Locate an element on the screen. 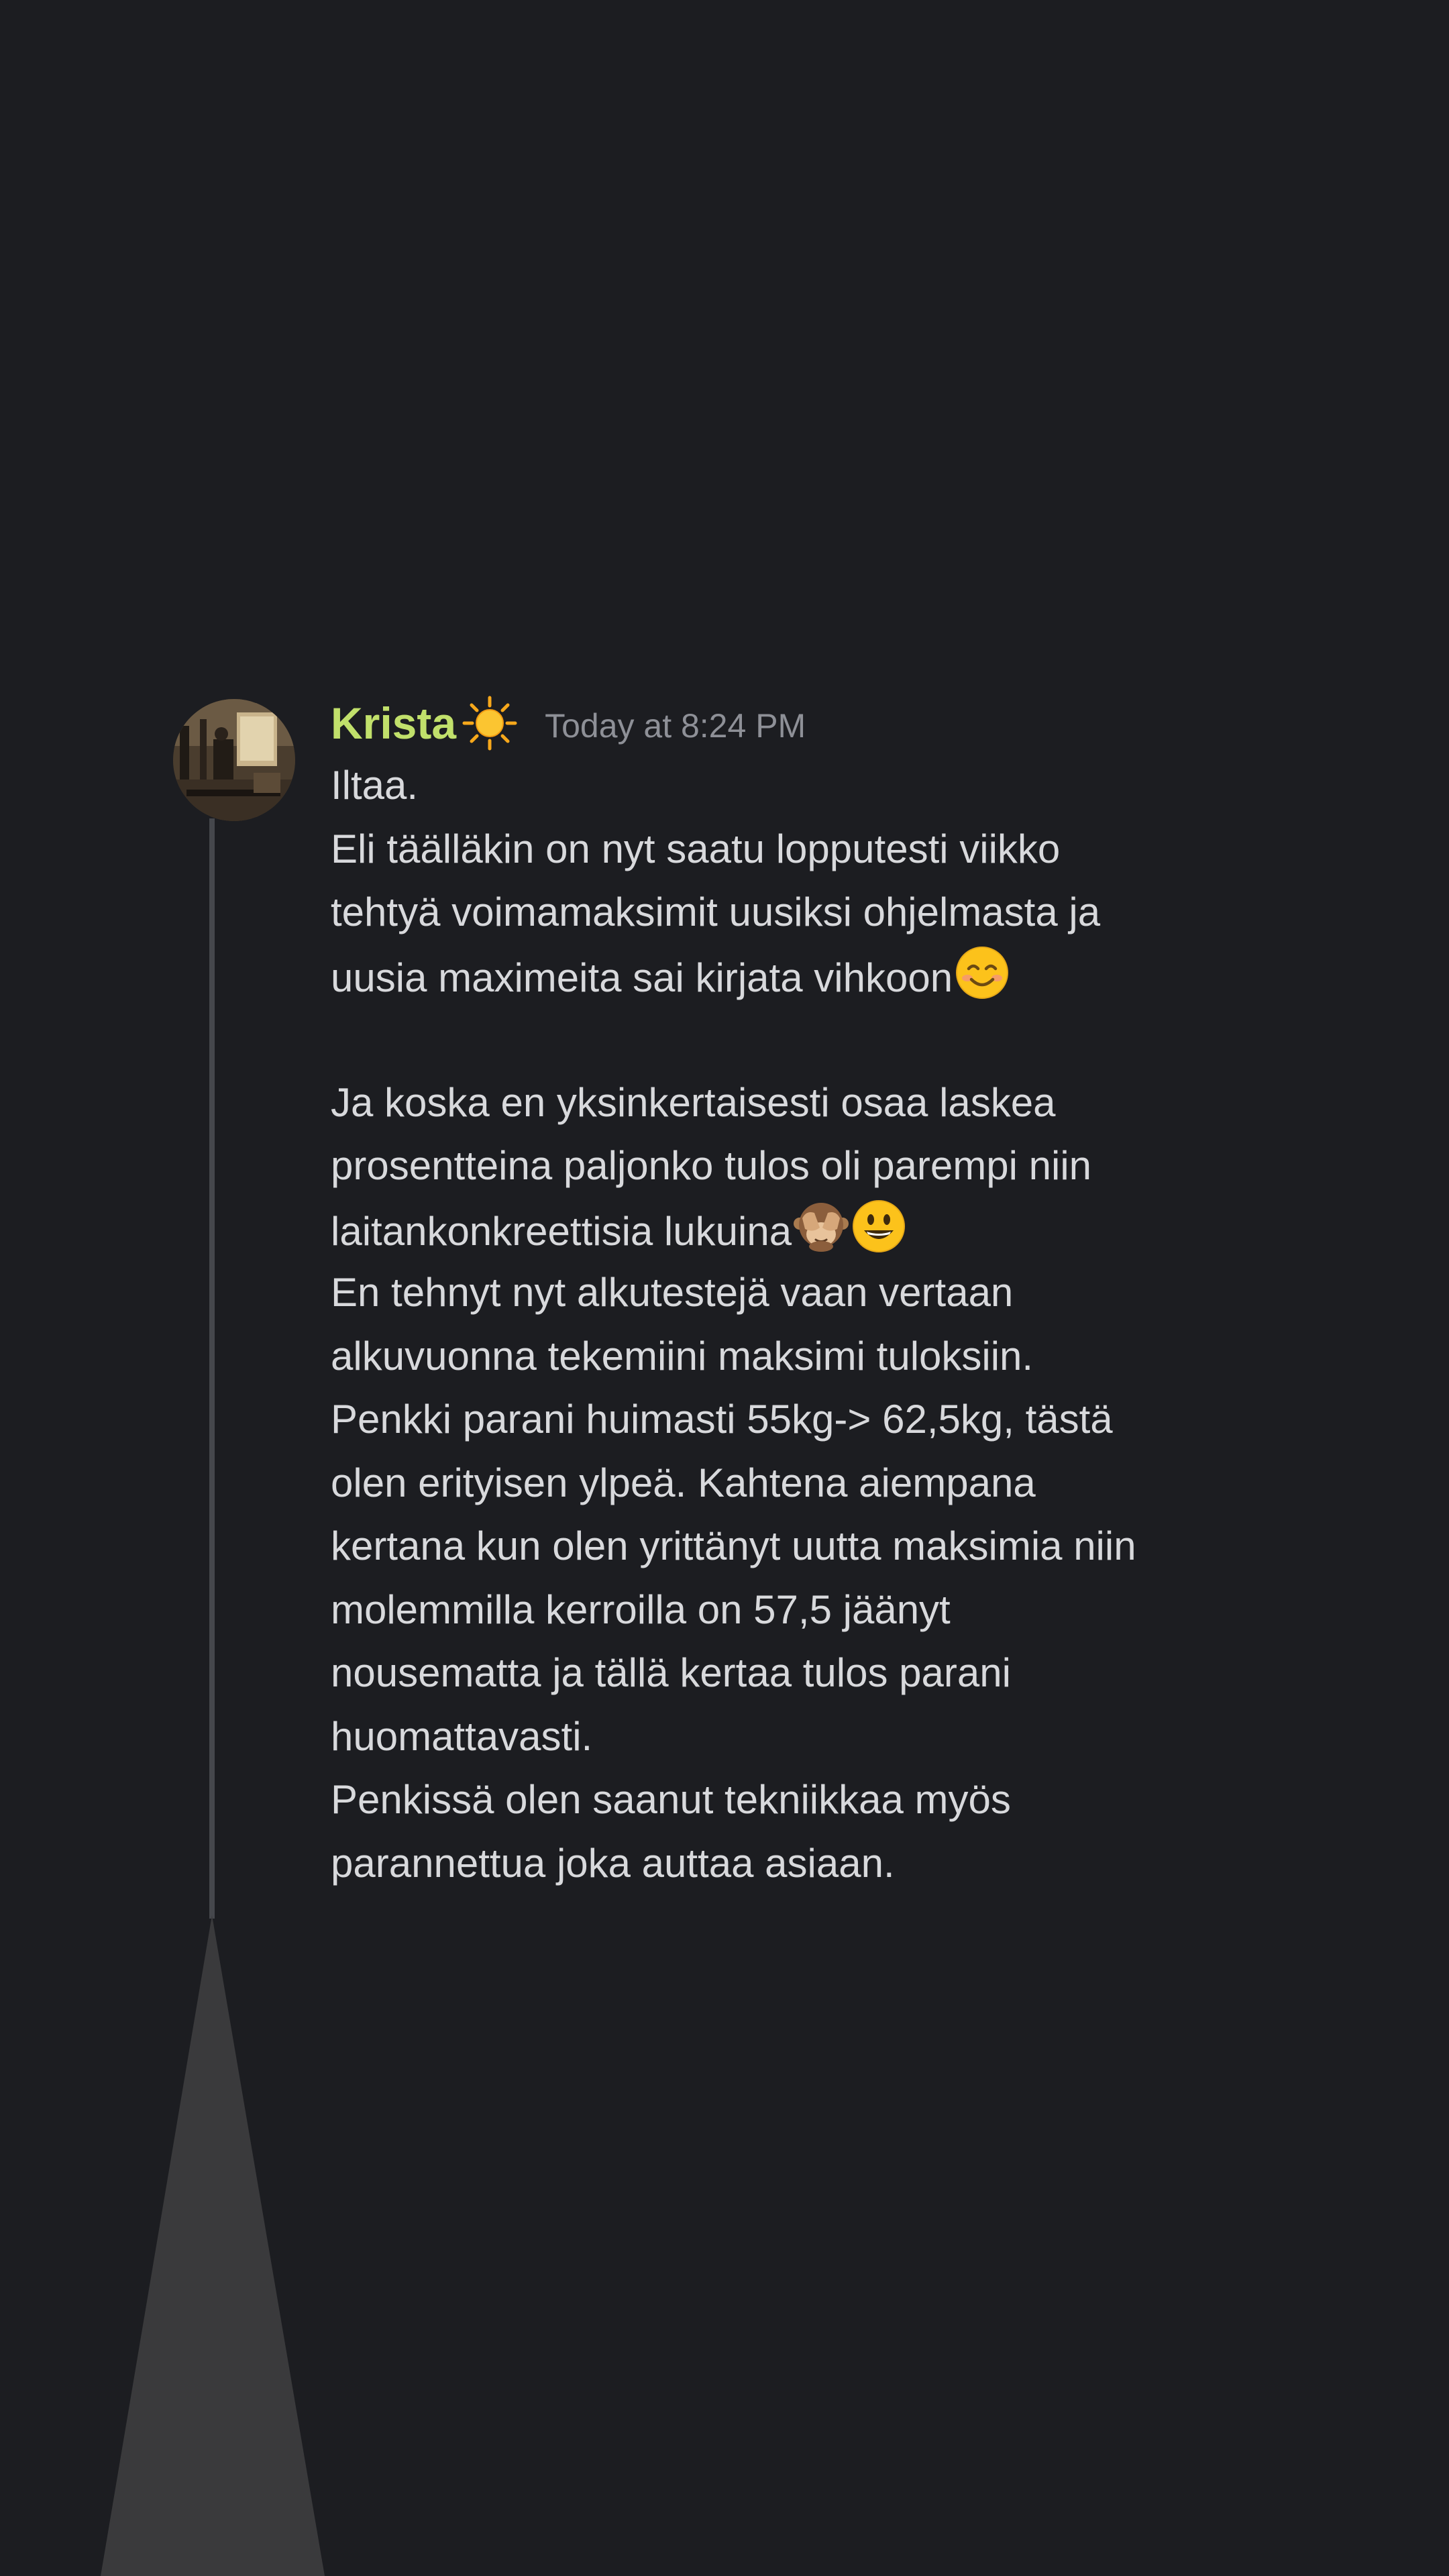  smiling-face-icon is located at coordinates (982, 973).